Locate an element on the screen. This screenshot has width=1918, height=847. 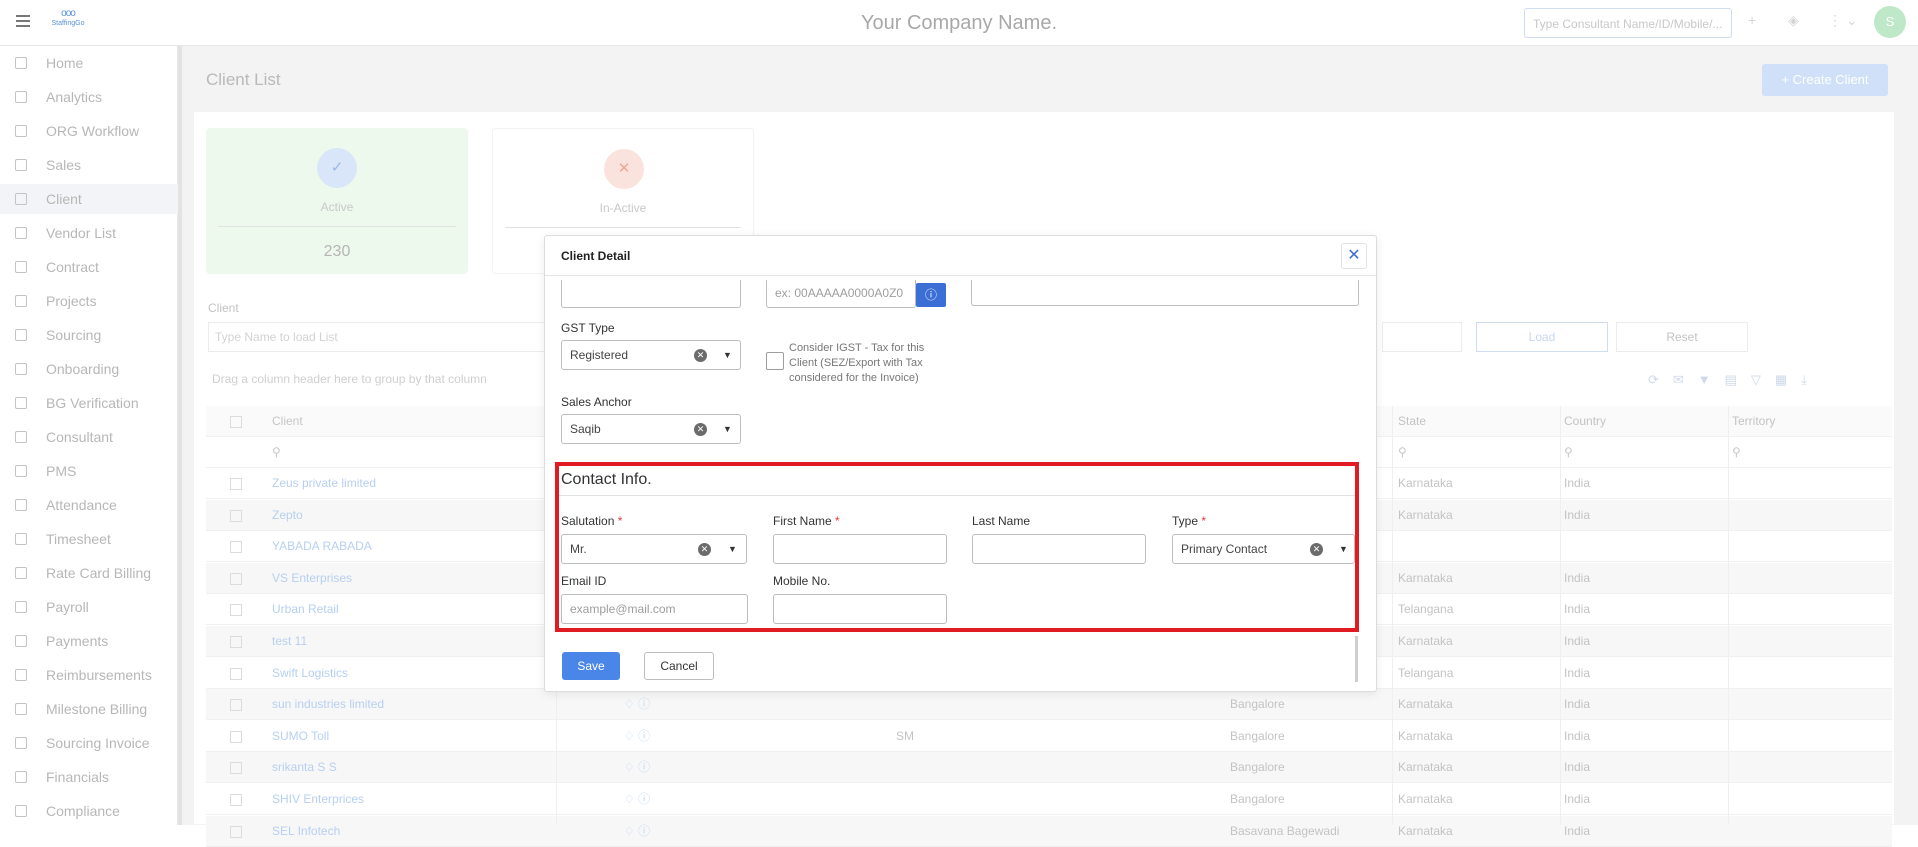
client-name-link: sun industries limited is located at coordinates (417, 704).